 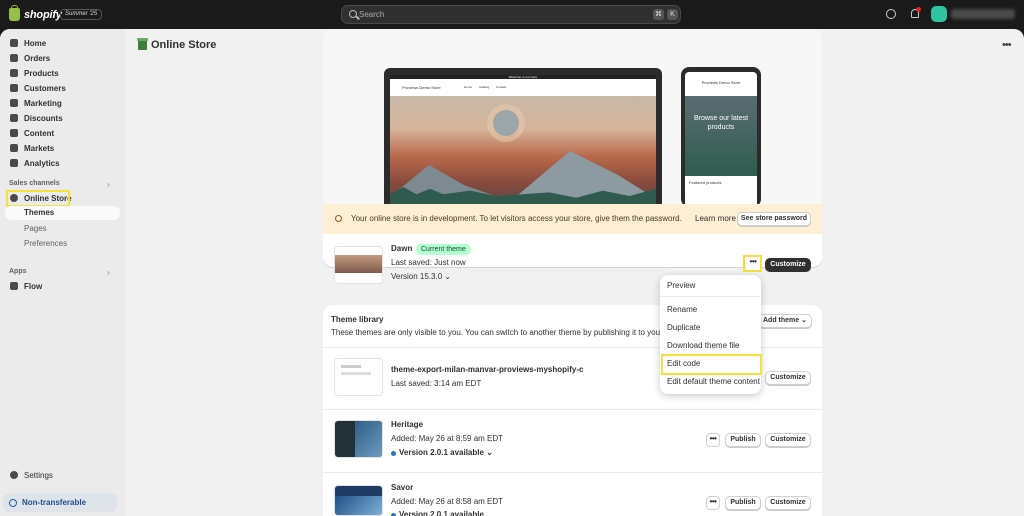 I want to click on tag-icon, so click(x=14, y=73).